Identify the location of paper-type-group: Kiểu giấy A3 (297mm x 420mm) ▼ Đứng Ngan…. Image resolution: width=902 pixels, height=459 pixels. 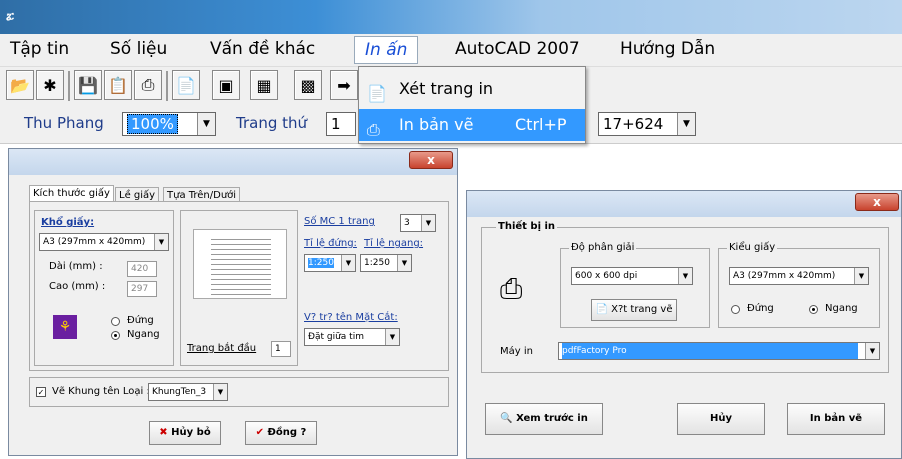
(799, 285).